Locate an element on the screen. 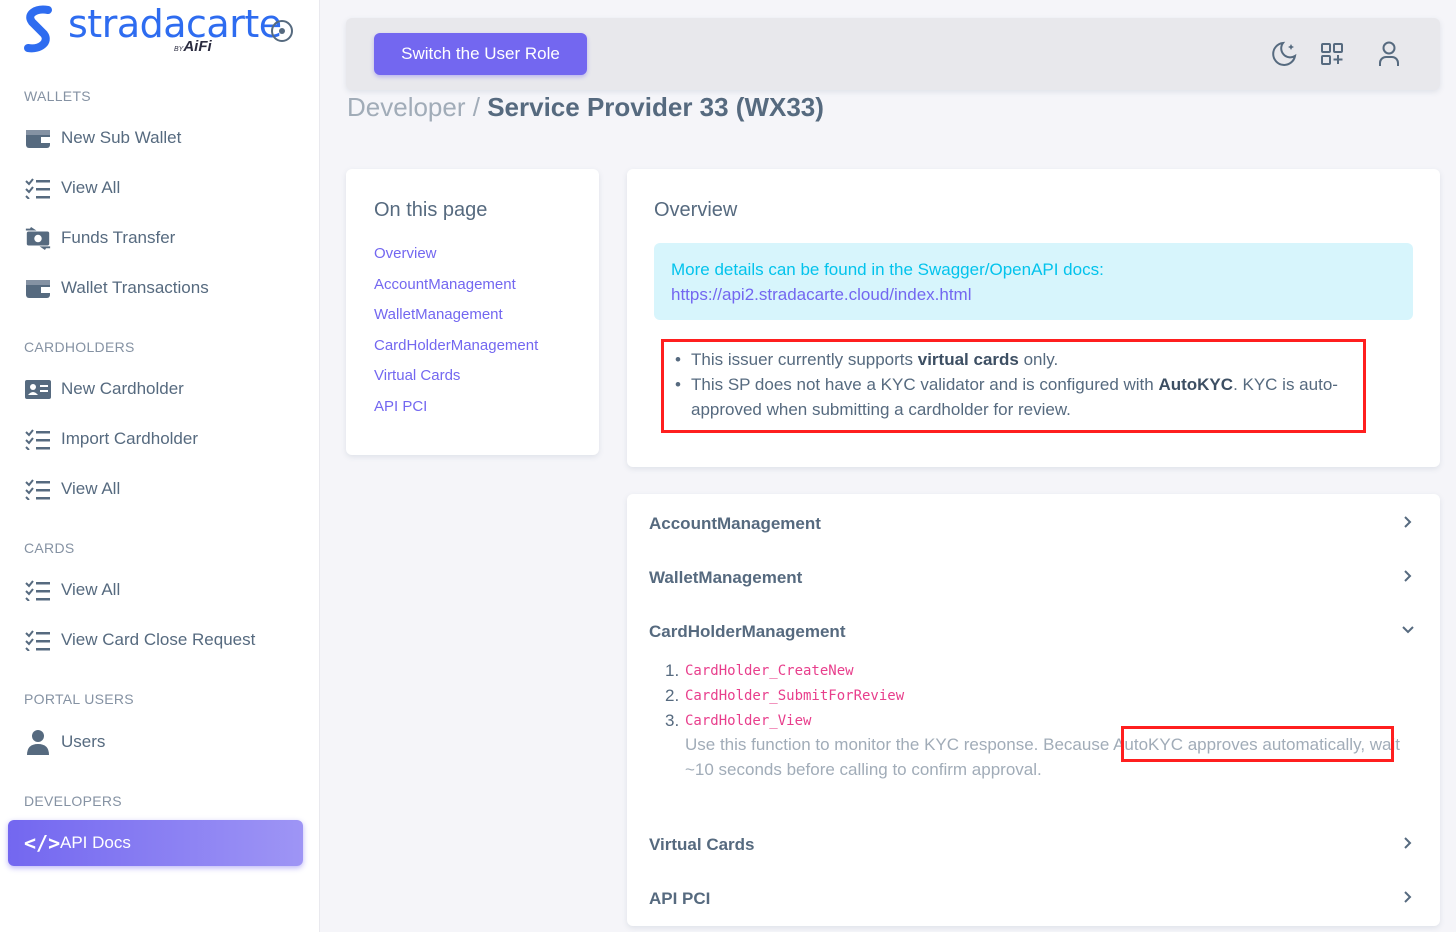  sidebar-item-funds-transfer: Funds Transfer is located at coordinates (99, 238).